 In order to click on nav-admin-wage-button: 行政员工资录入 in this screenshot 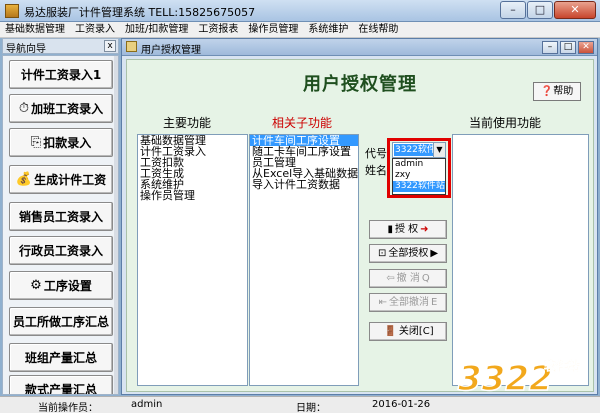, I will do `click(61, 250)`.